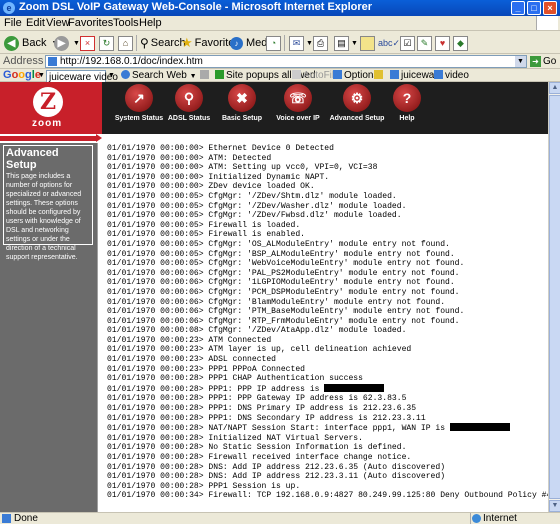  Describe the element at coordinates (389, 43) in the screenshot. I see `spellcheck-button: abc✓` at that location.